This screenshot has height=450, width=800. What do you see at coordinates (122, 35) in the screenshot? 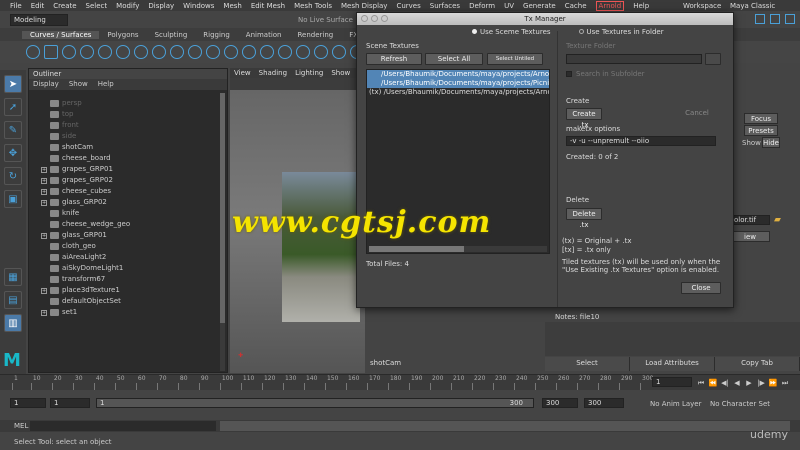
I see `shelf-tab-1: Polygons` at bounding box center [122, 35].